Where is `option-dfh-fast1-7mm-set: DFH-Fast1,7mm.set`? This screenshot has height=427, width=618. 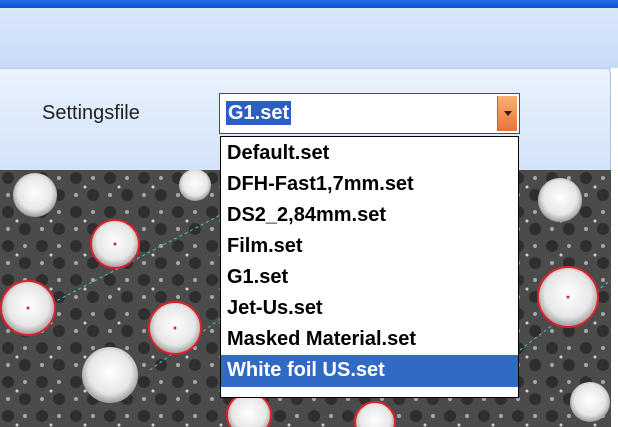
option-dfh-fast1-7mm-set: DFH-Fast1,7mm.set is located at coordinates (369, 184).